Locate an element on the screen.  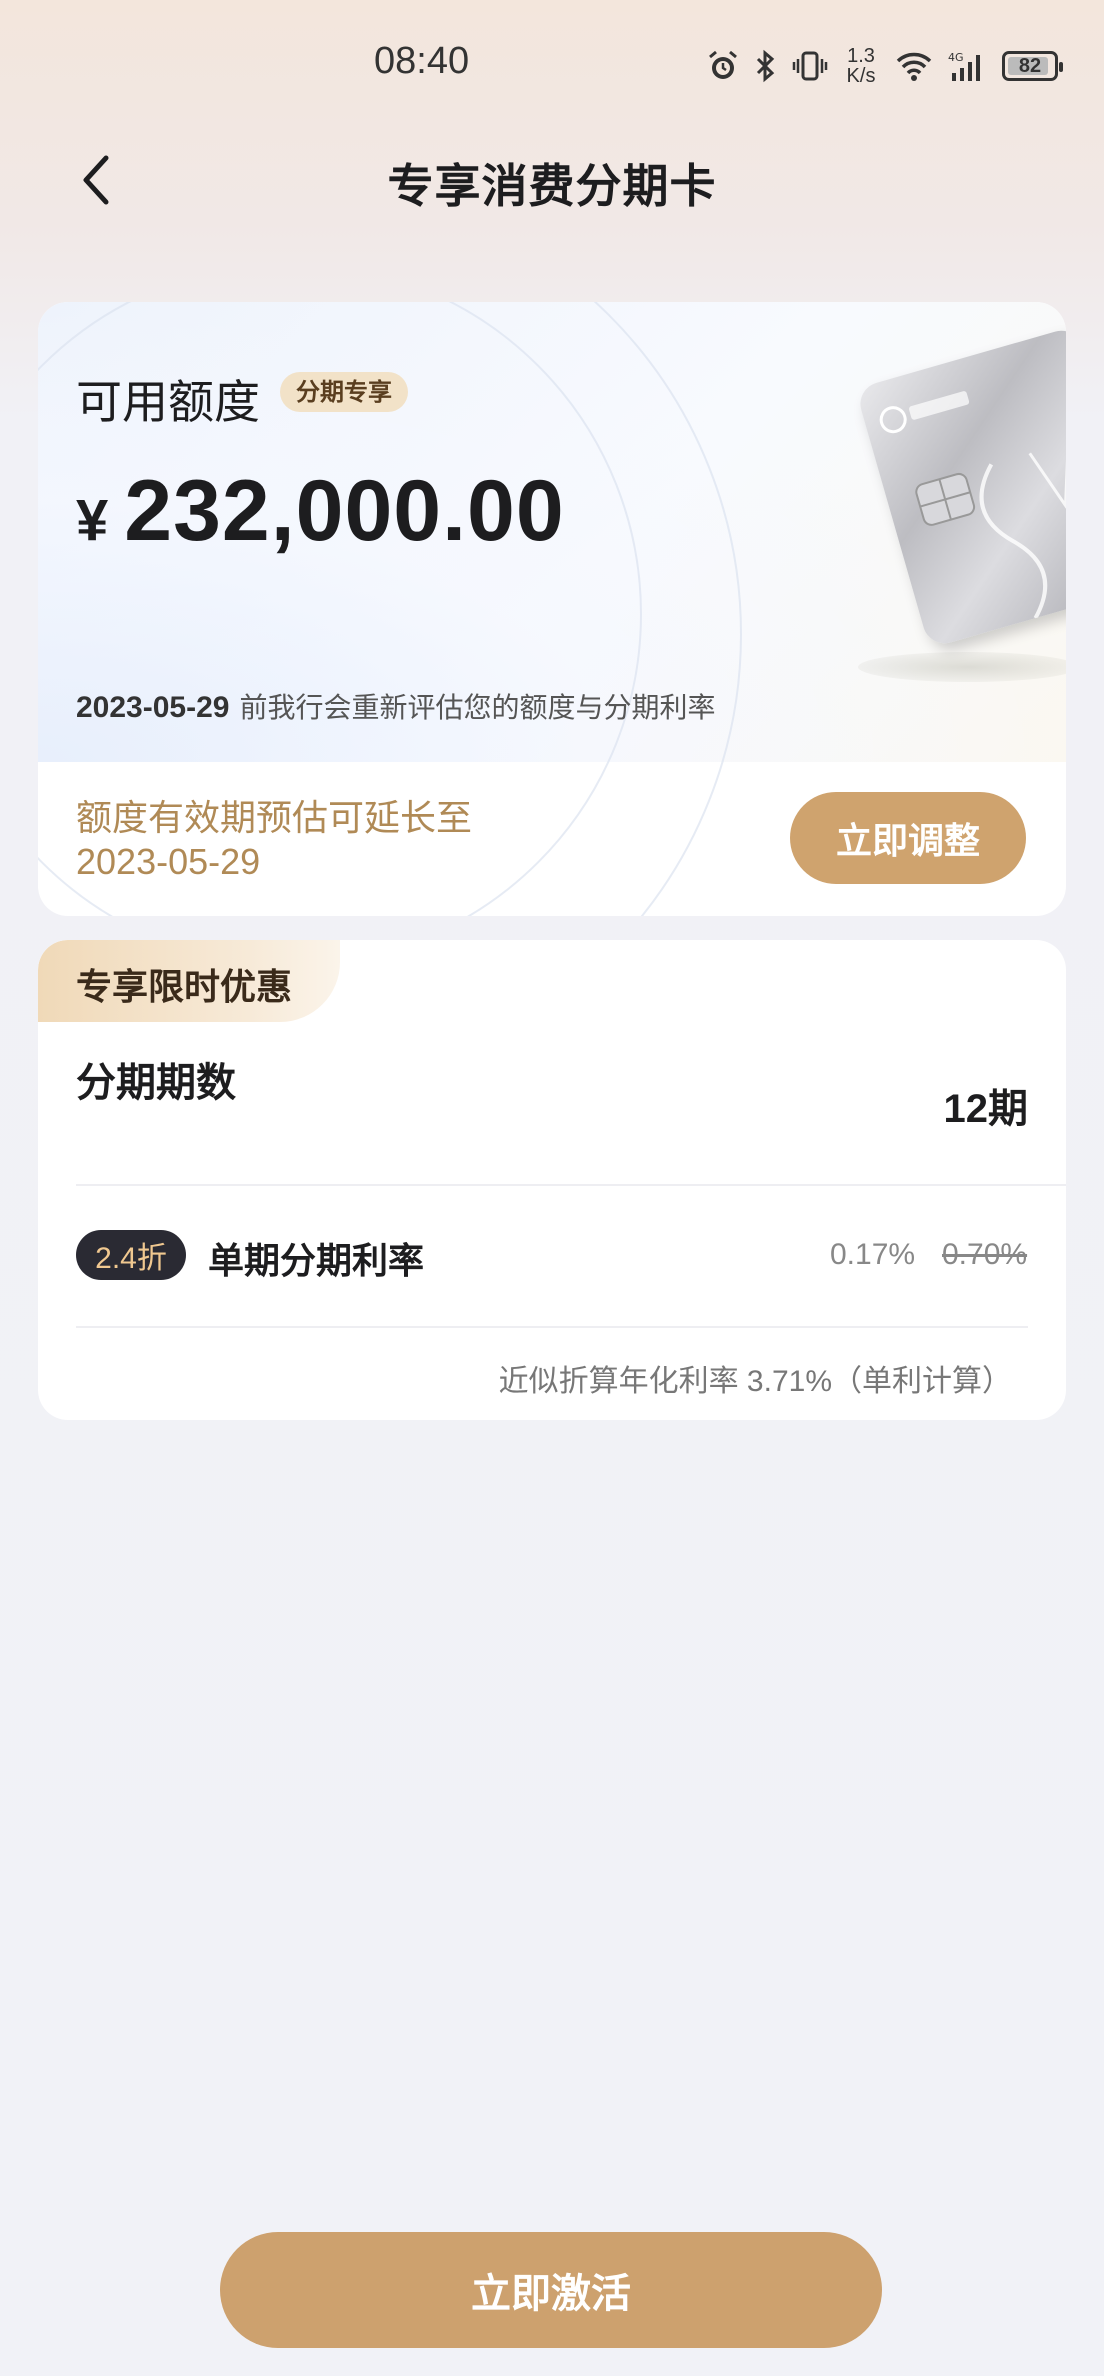
battery-icon: 82 is located at coordinates (1032, 66).